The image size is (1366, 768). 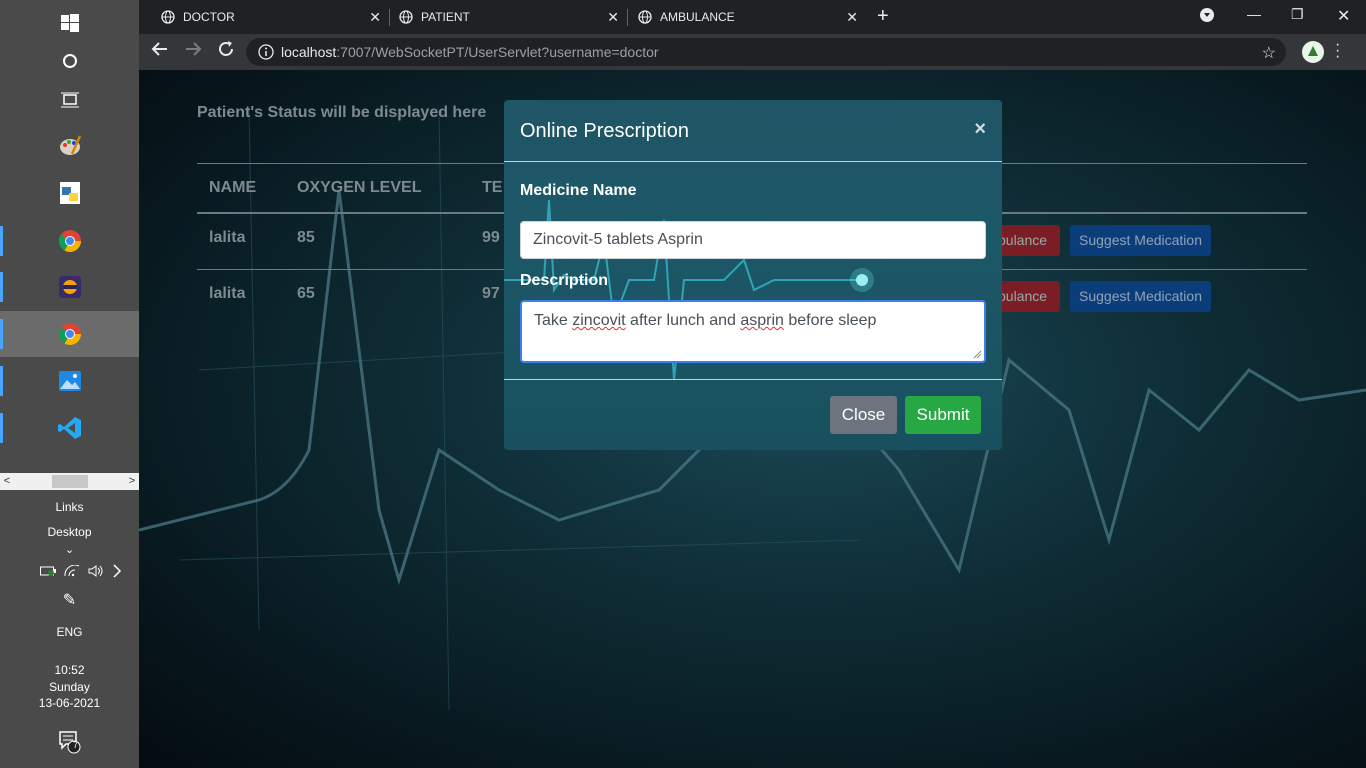 I want to click on status-title: Patient's Status will be displayed here, so click(x=342, y=112).